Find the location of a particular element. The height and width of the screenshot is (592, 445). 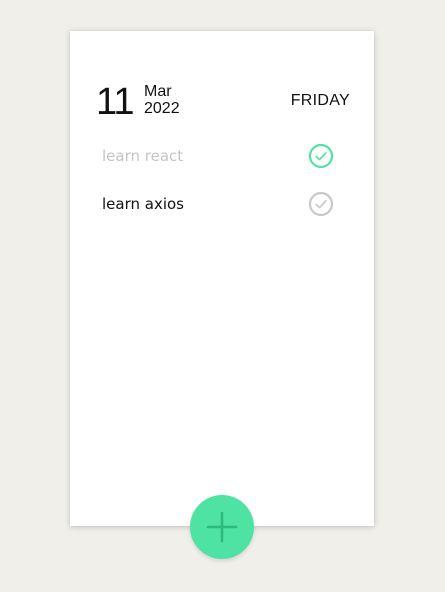

plus-icon is located at coordinates (222, 527).